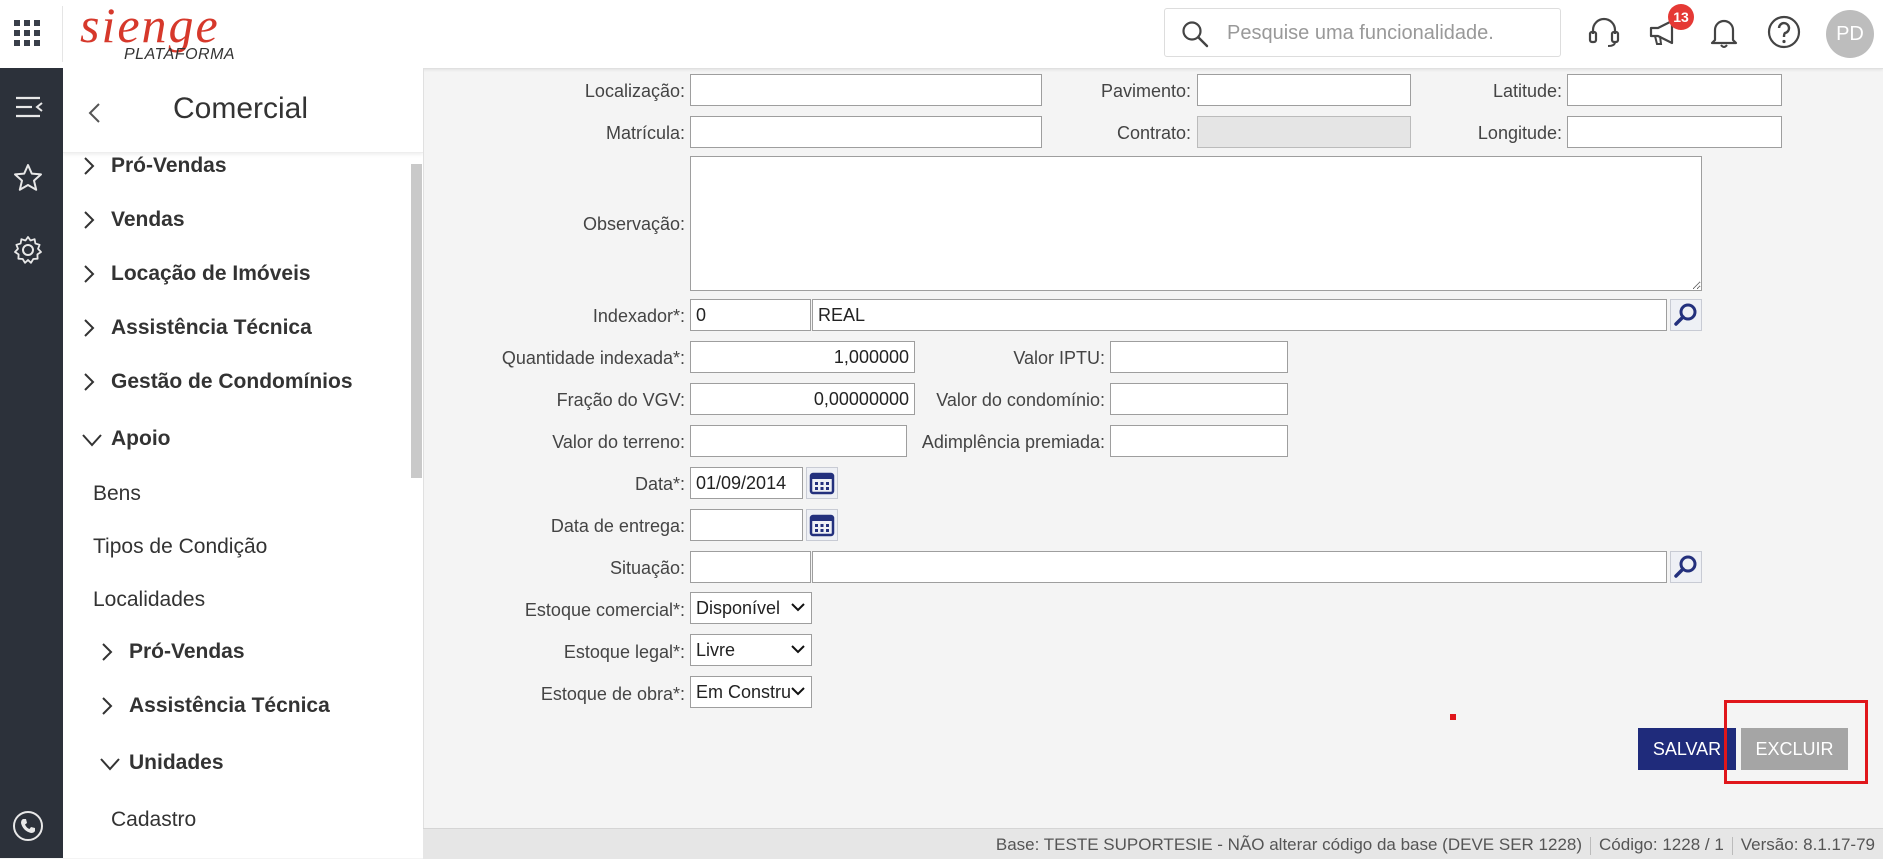 The height and width of the screenshot is (859, 1883). What do you see at coordinates (941, 34) in the screenshot?
I see `top-bar: sienge PLATAFORMA 13 PD` at bounding box center [941, 34].